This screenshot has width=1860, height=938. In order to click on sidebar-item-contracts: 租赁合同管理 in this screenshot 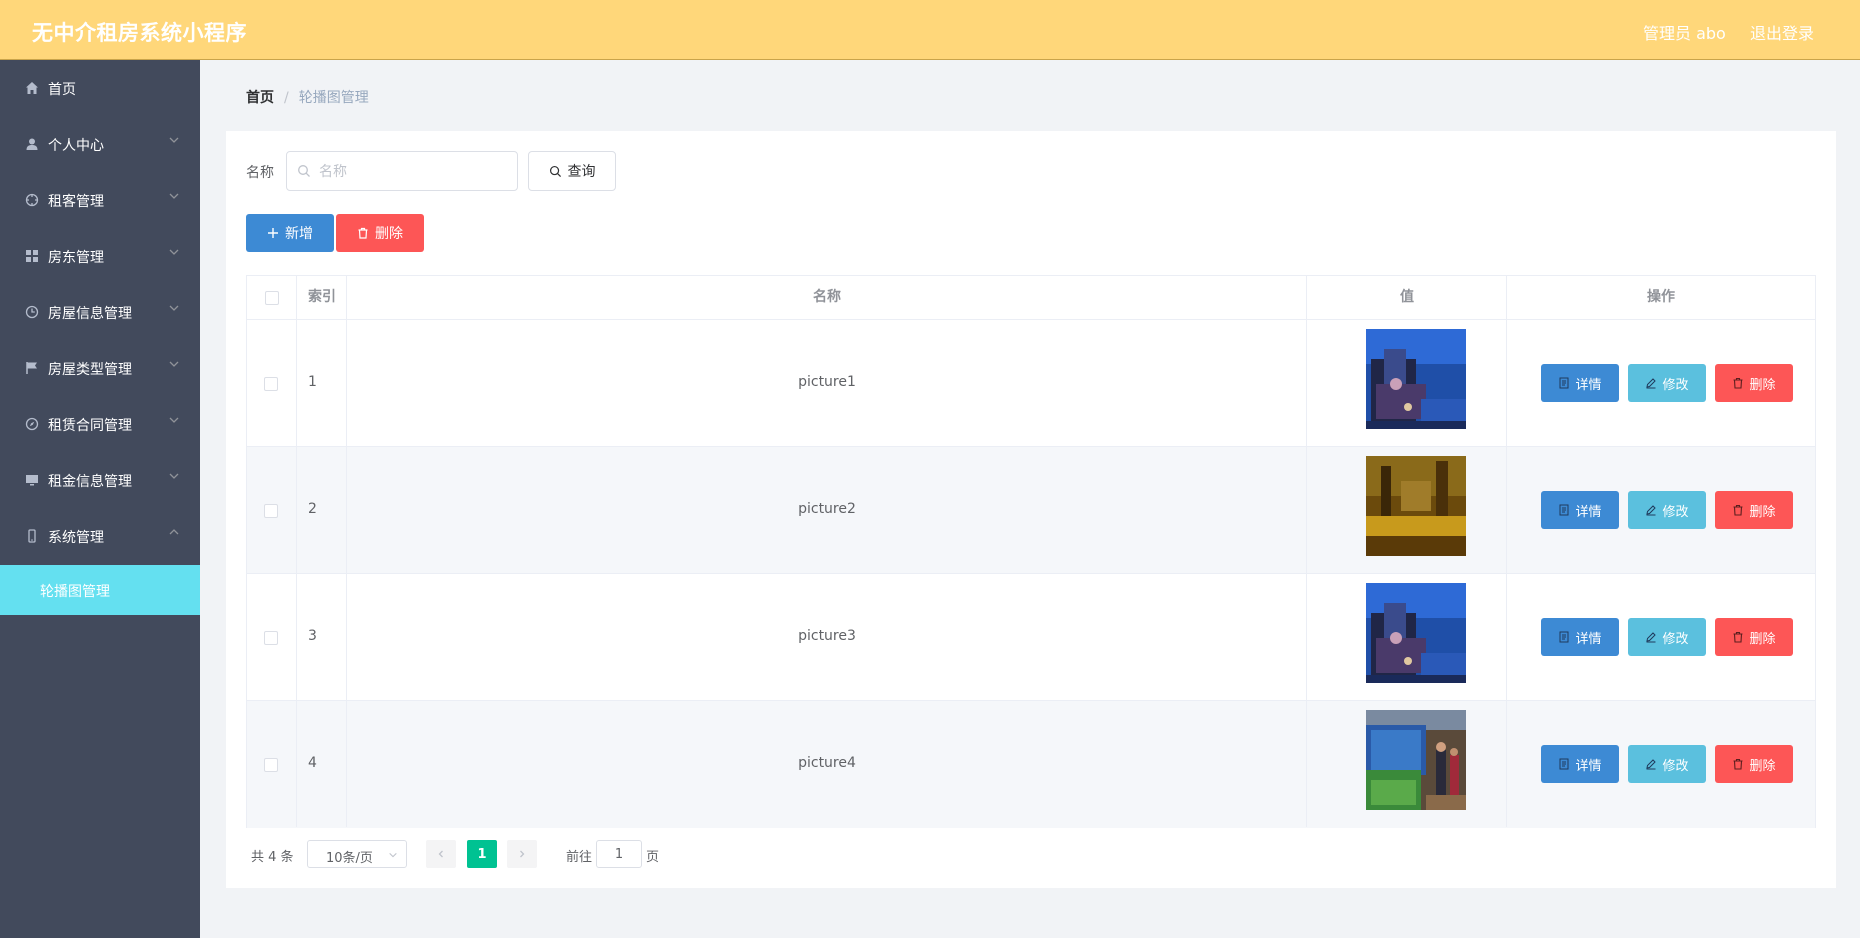, I will do `click(100, 424)`.